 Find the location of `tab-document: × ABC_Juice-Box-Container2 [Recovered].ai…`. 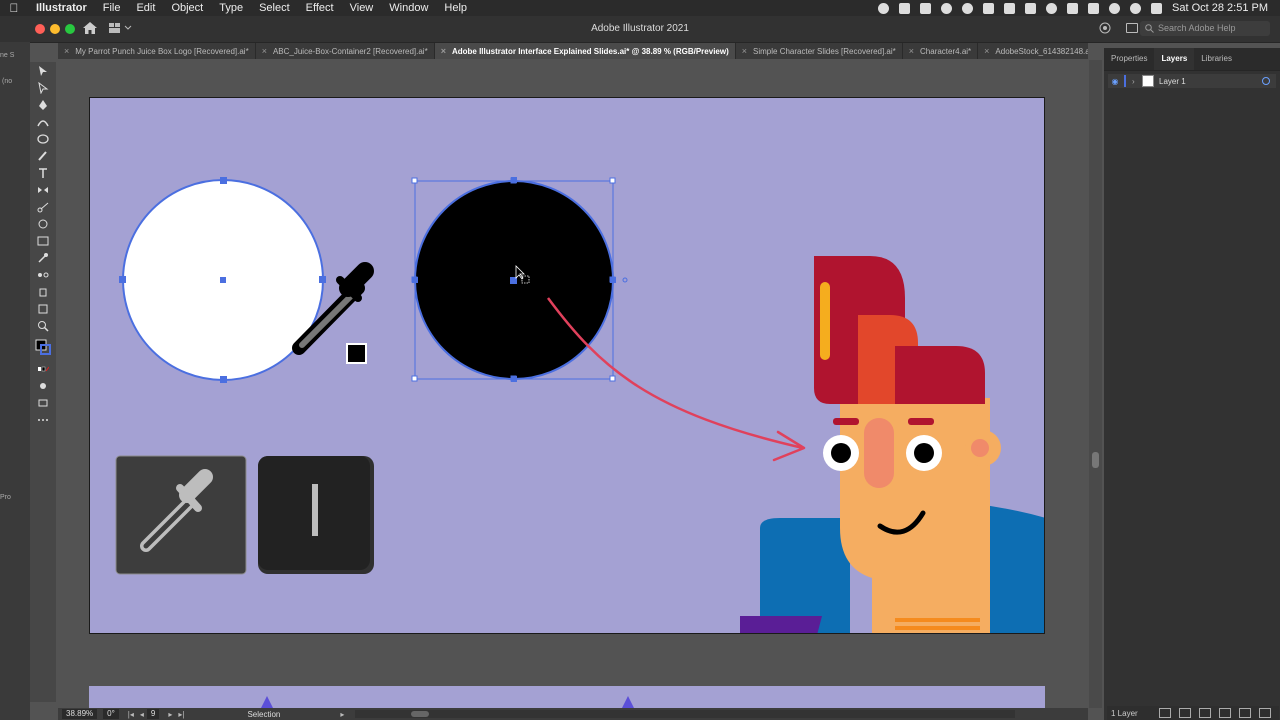

tab-document: × ABC_Juice-Box-Container2 [Recovered].ai… is located at coordinates (345, 51).